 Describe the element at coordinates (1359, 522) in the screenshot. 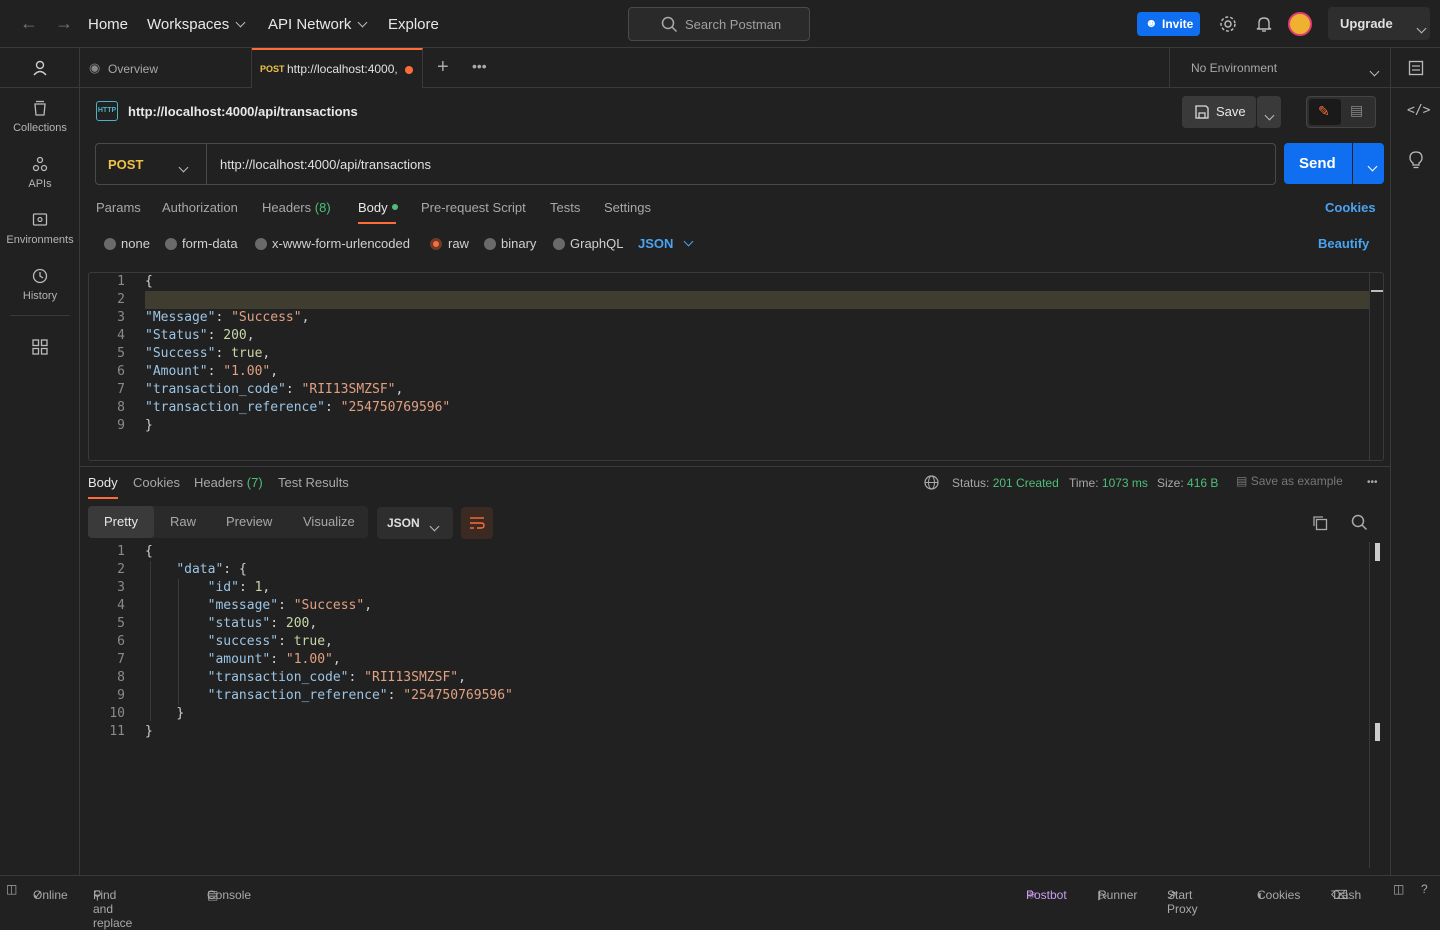

I see `search-icon` at that location.